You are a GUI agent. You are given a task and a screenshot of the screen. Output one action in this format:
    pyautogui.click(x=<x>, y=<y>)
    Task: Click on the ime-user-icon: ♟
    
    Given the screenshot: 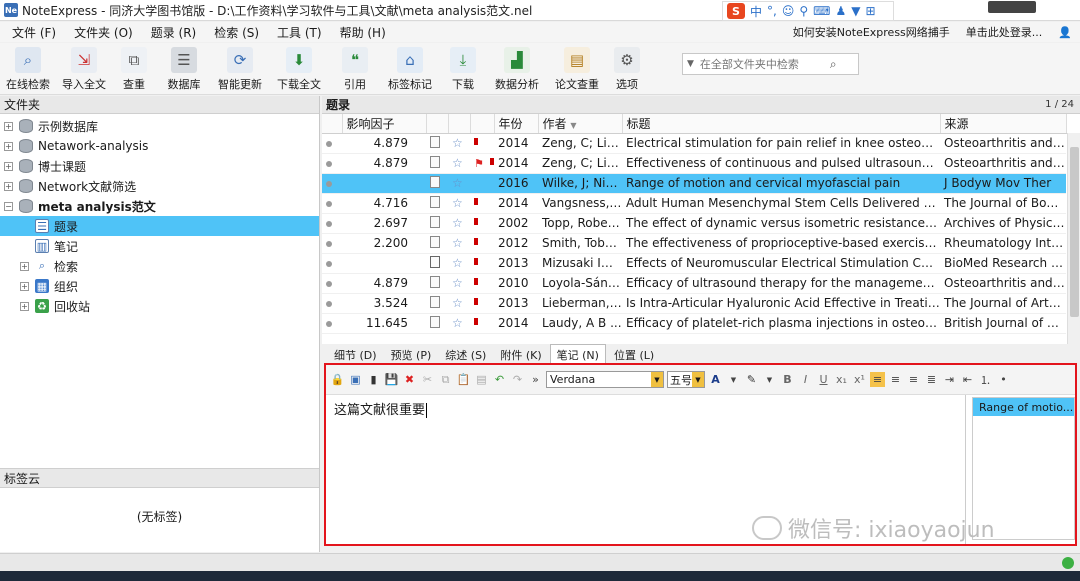 What is the action you would take?
    pyautogui.click(x=840, y=11)
    